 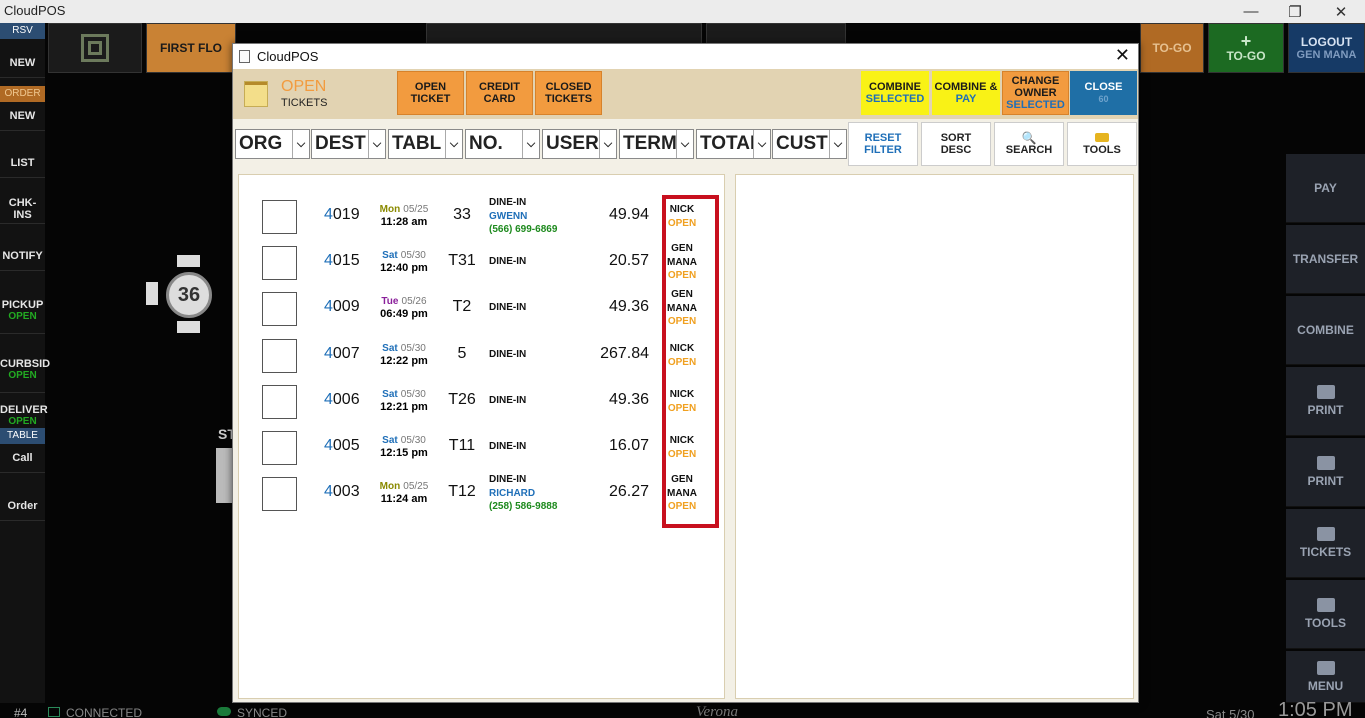 I want to click on sidebar-item-6: CURBSID OPEN, so click(x=25, y=370).